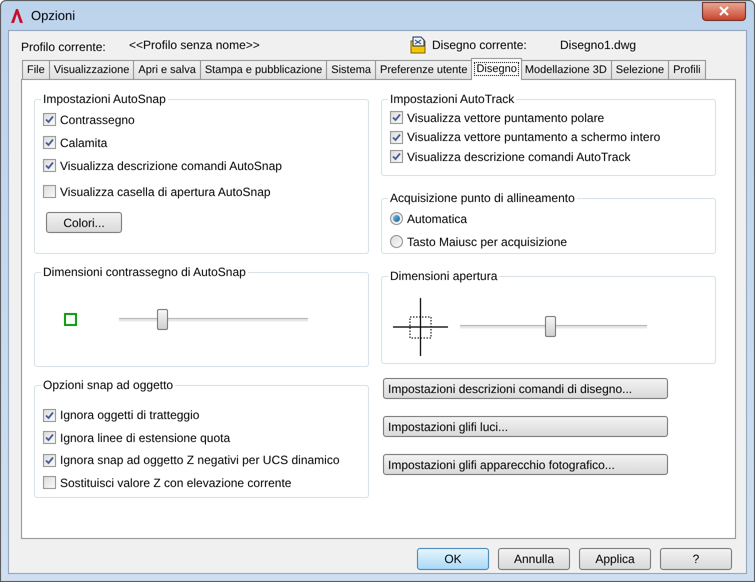 The image size is (755, 582). I want to click on tab: Preferenze utente, so click(423, 69).